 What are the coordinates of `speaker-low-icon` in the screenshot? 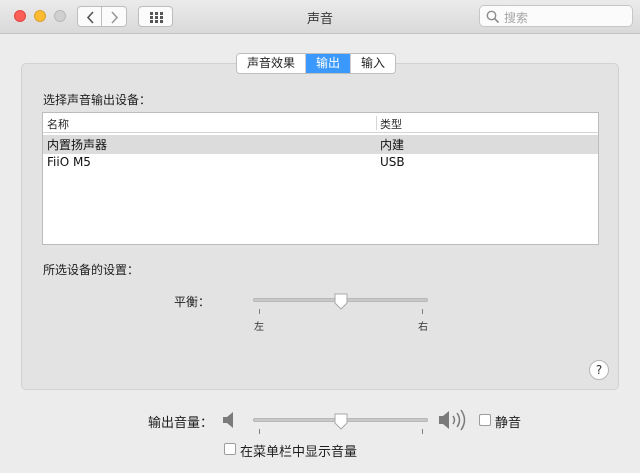 It's located at (228, 420).